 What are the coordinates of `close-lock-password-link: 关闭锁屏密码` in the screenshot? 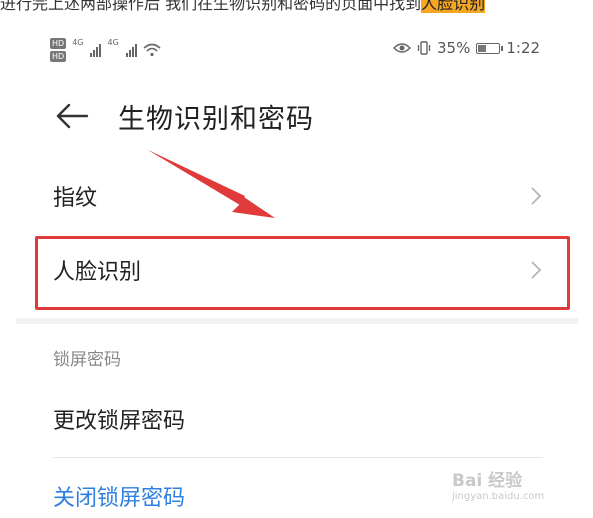 It's located at (119, 496).